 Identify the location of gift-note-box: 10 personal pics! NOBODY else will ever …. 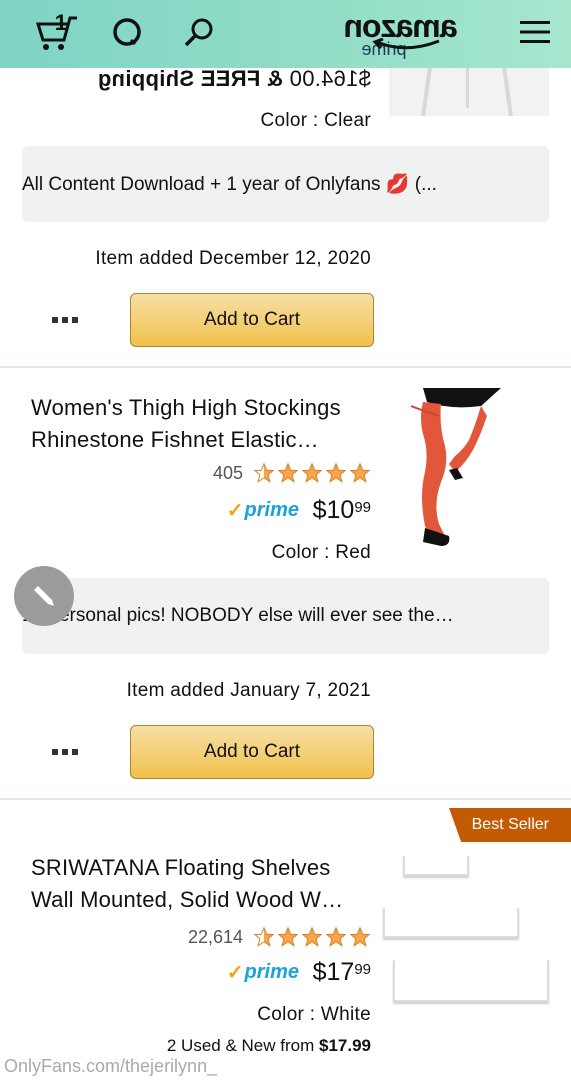
(285, 616).